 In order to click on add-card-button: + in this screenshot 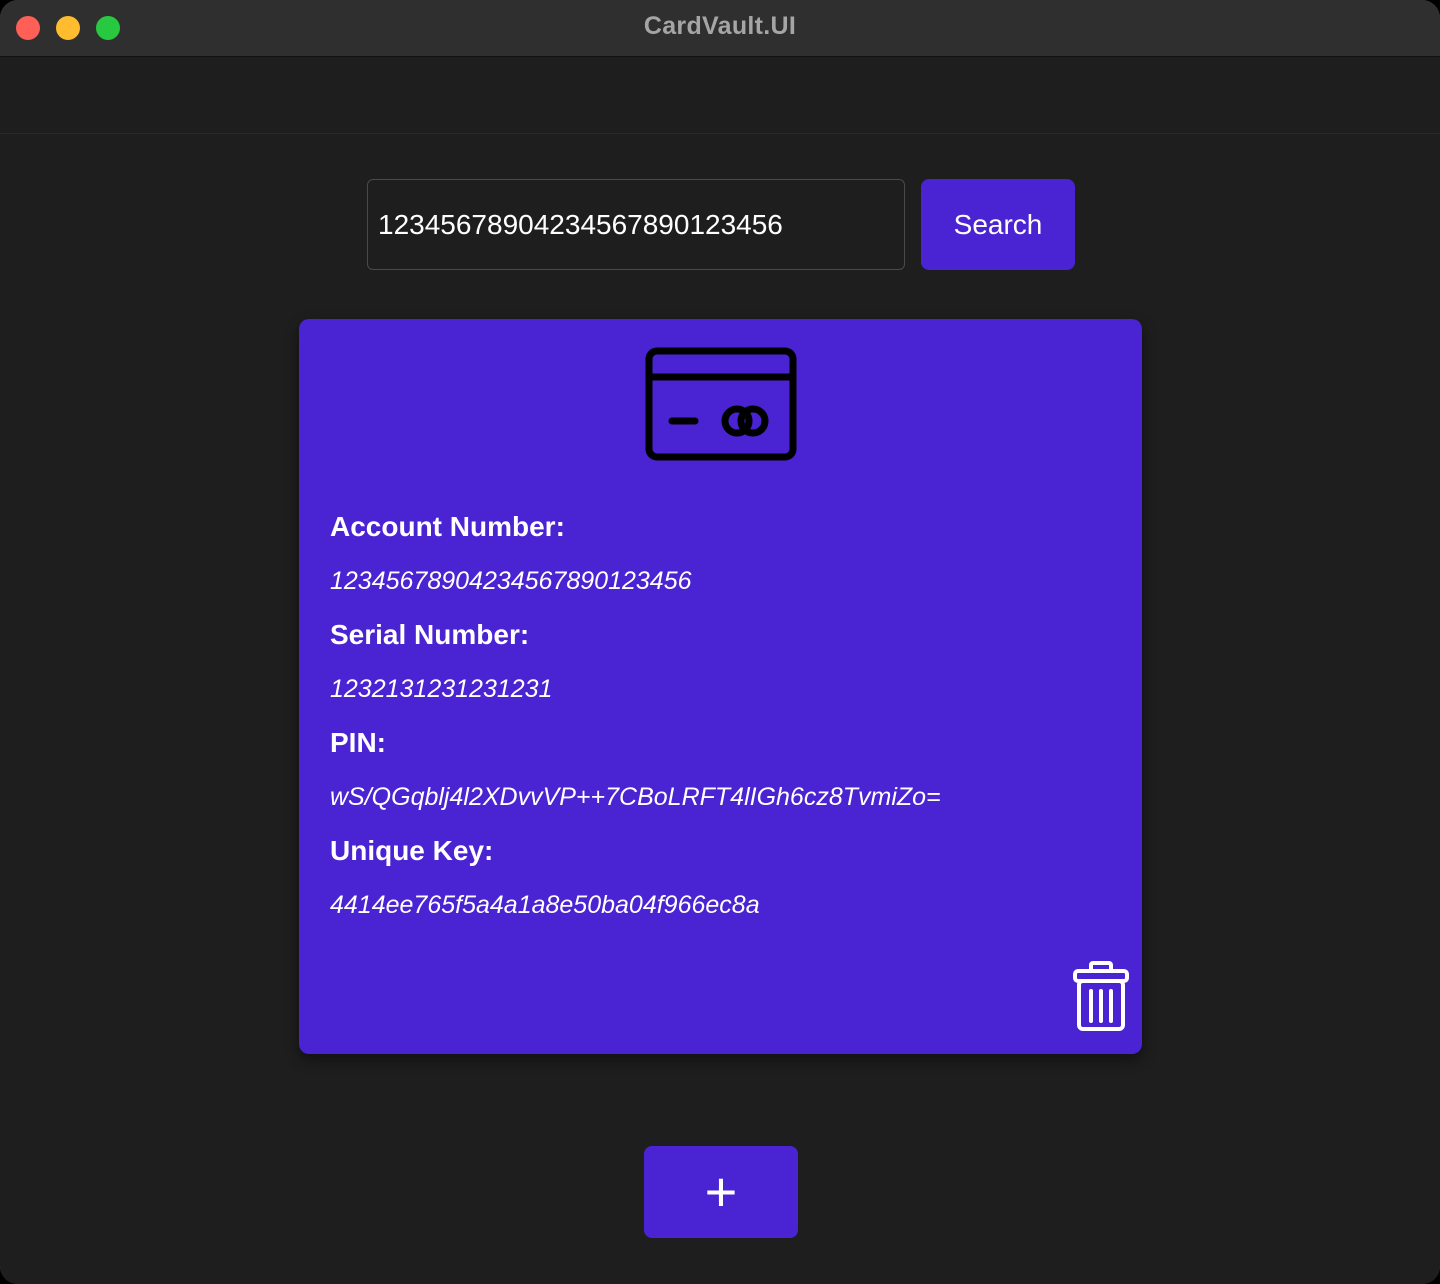, I will do `click(721, 1192)`.